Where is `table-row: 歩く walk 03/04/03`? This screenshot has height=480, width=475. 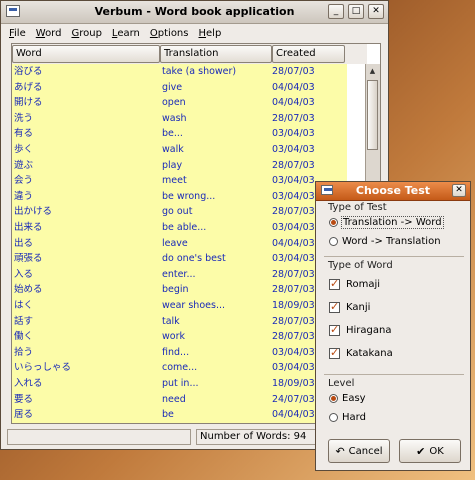
table-row: 歩く walk 03/04/03 is located at coordinates (179, 150).